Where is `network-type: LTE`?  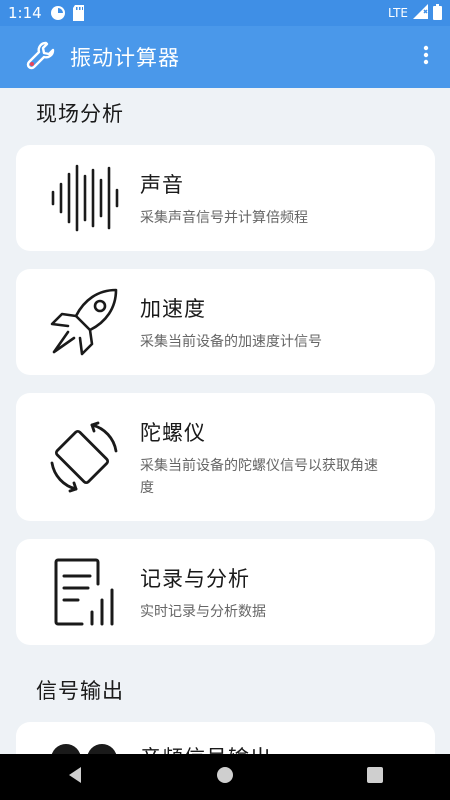
network-type: LTE is located at coordinates (398, 13).